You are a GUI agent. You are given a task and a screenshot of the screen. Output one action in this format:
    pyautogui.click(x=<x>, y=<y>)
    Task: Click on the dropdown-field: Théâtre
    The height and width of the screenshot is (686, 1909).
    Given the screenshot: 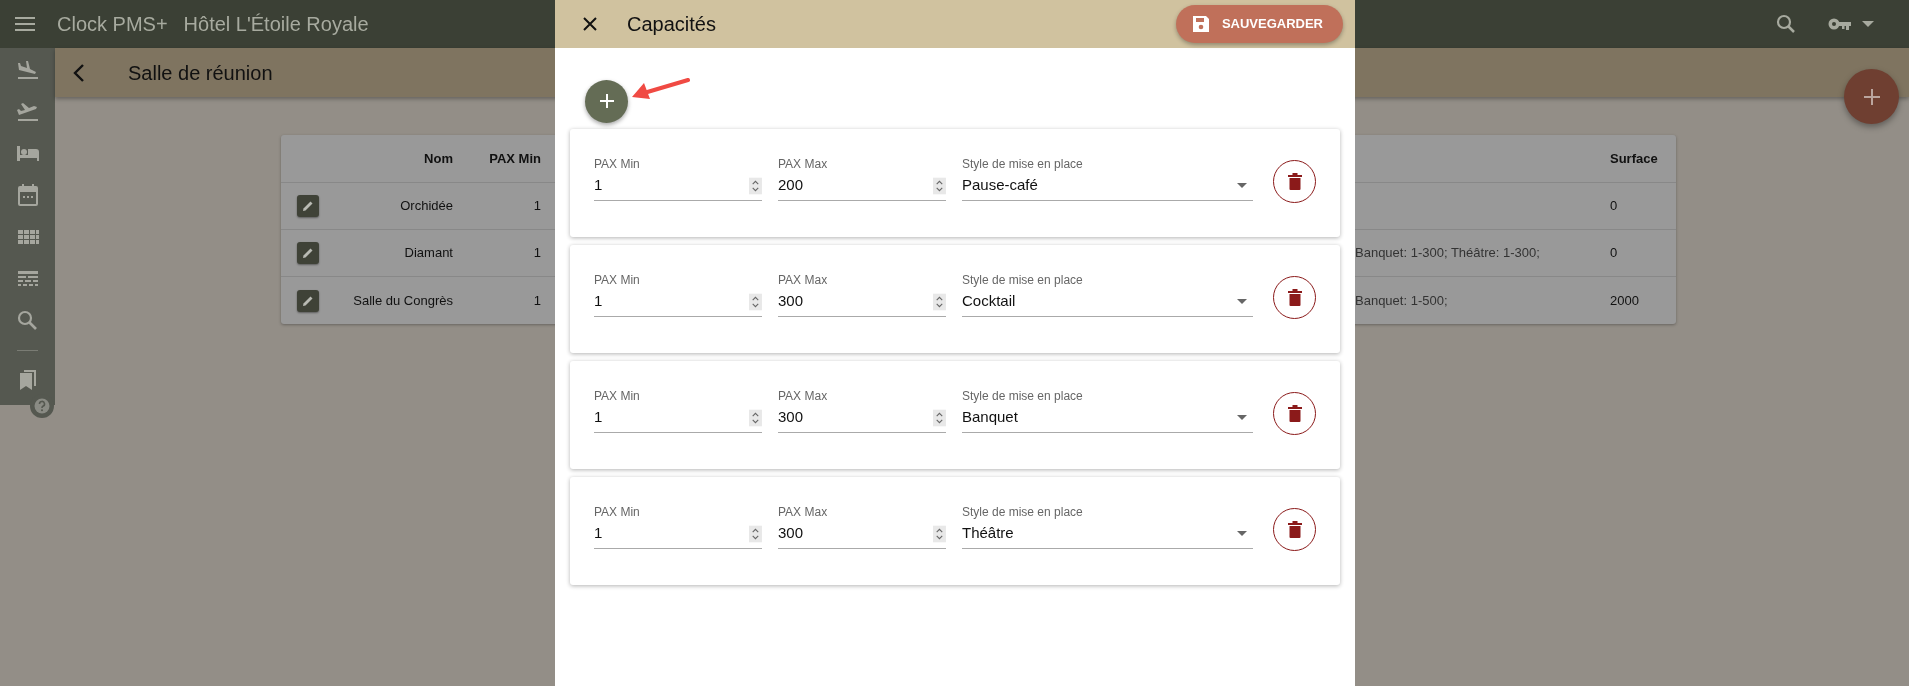 What is the action you would take?
    pyautogui.click(x=1107, y=534)
    